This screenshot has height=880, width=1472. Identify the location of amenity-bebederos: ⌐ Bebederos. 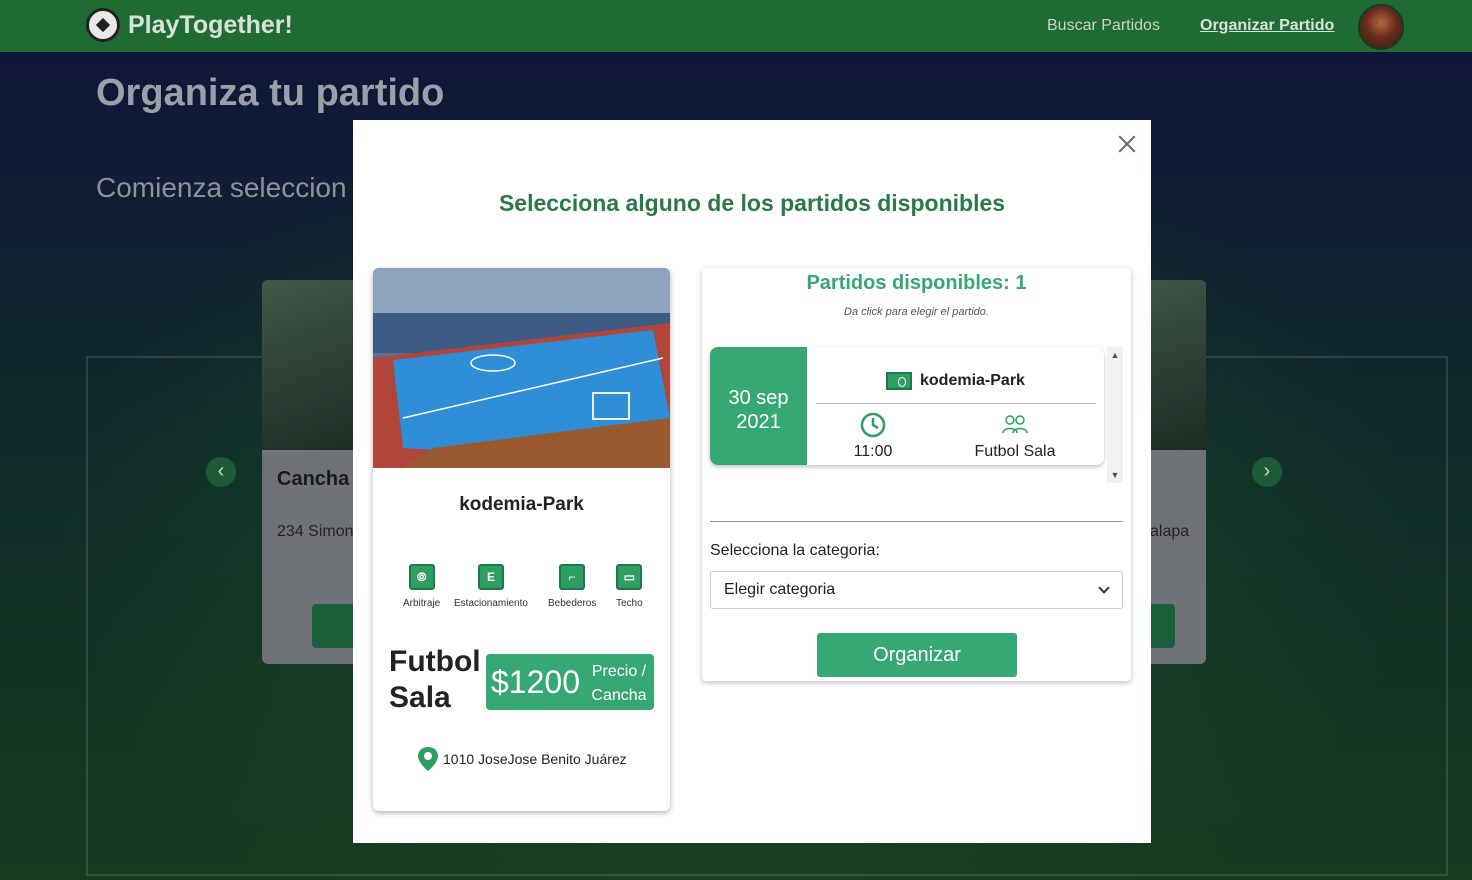
(572, 586).